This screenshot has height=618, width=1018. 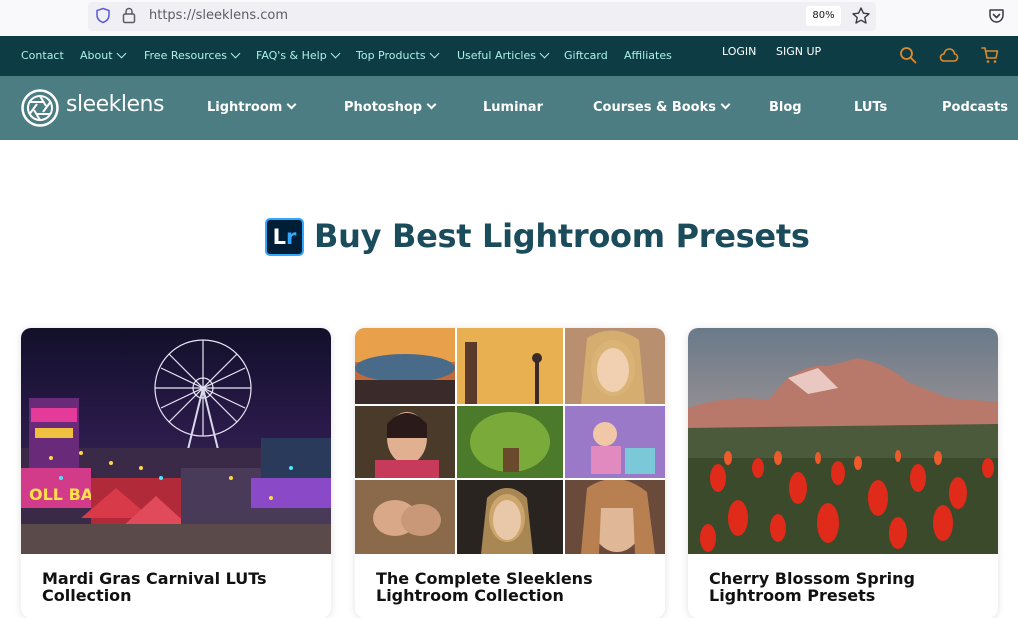 I want to click on topnav-item-contact: Contact, so click(x=42, y=55).